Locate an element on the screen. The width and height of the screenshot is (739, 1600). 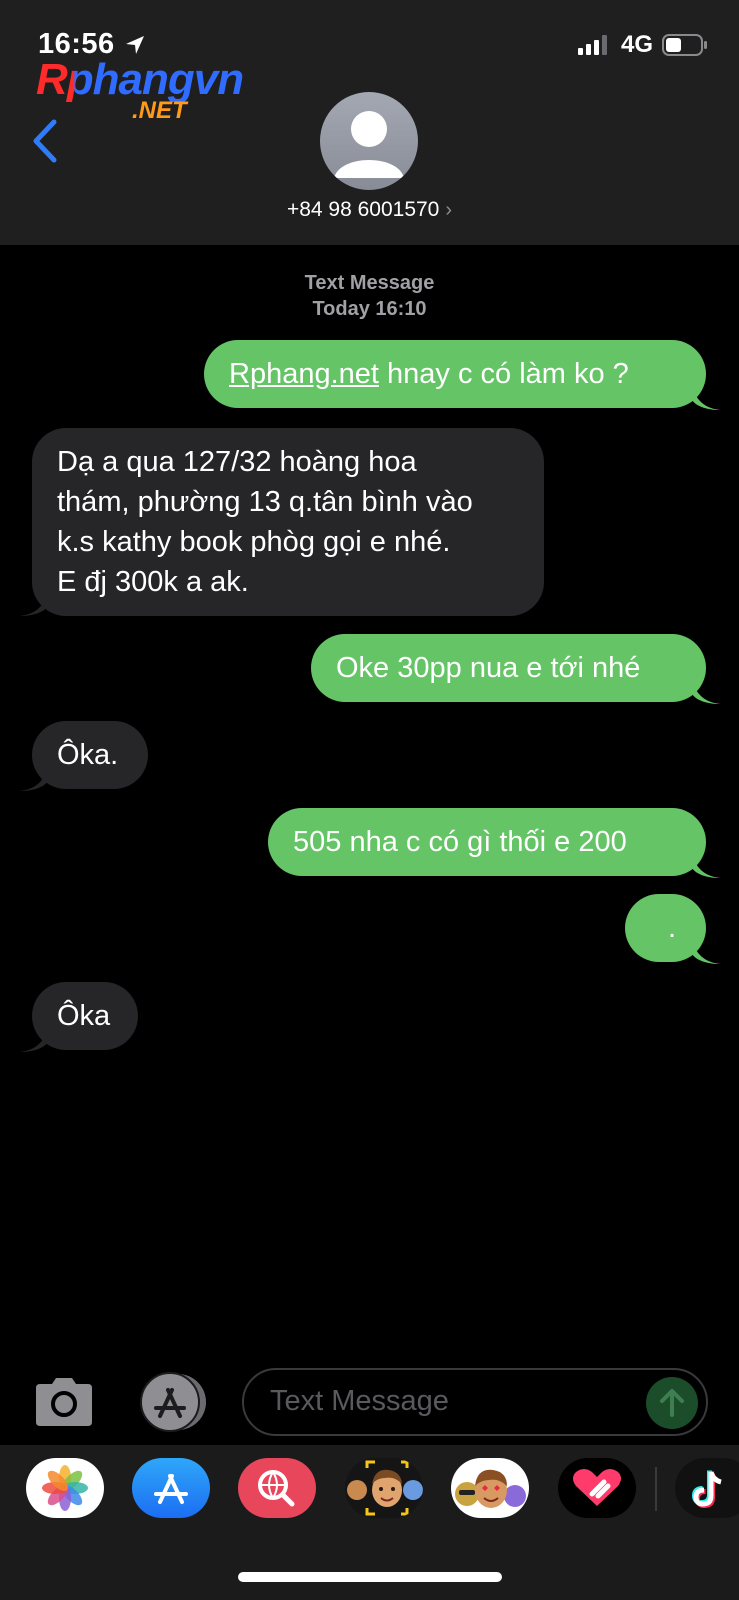
send-button is located at coordinates (672, 1403).